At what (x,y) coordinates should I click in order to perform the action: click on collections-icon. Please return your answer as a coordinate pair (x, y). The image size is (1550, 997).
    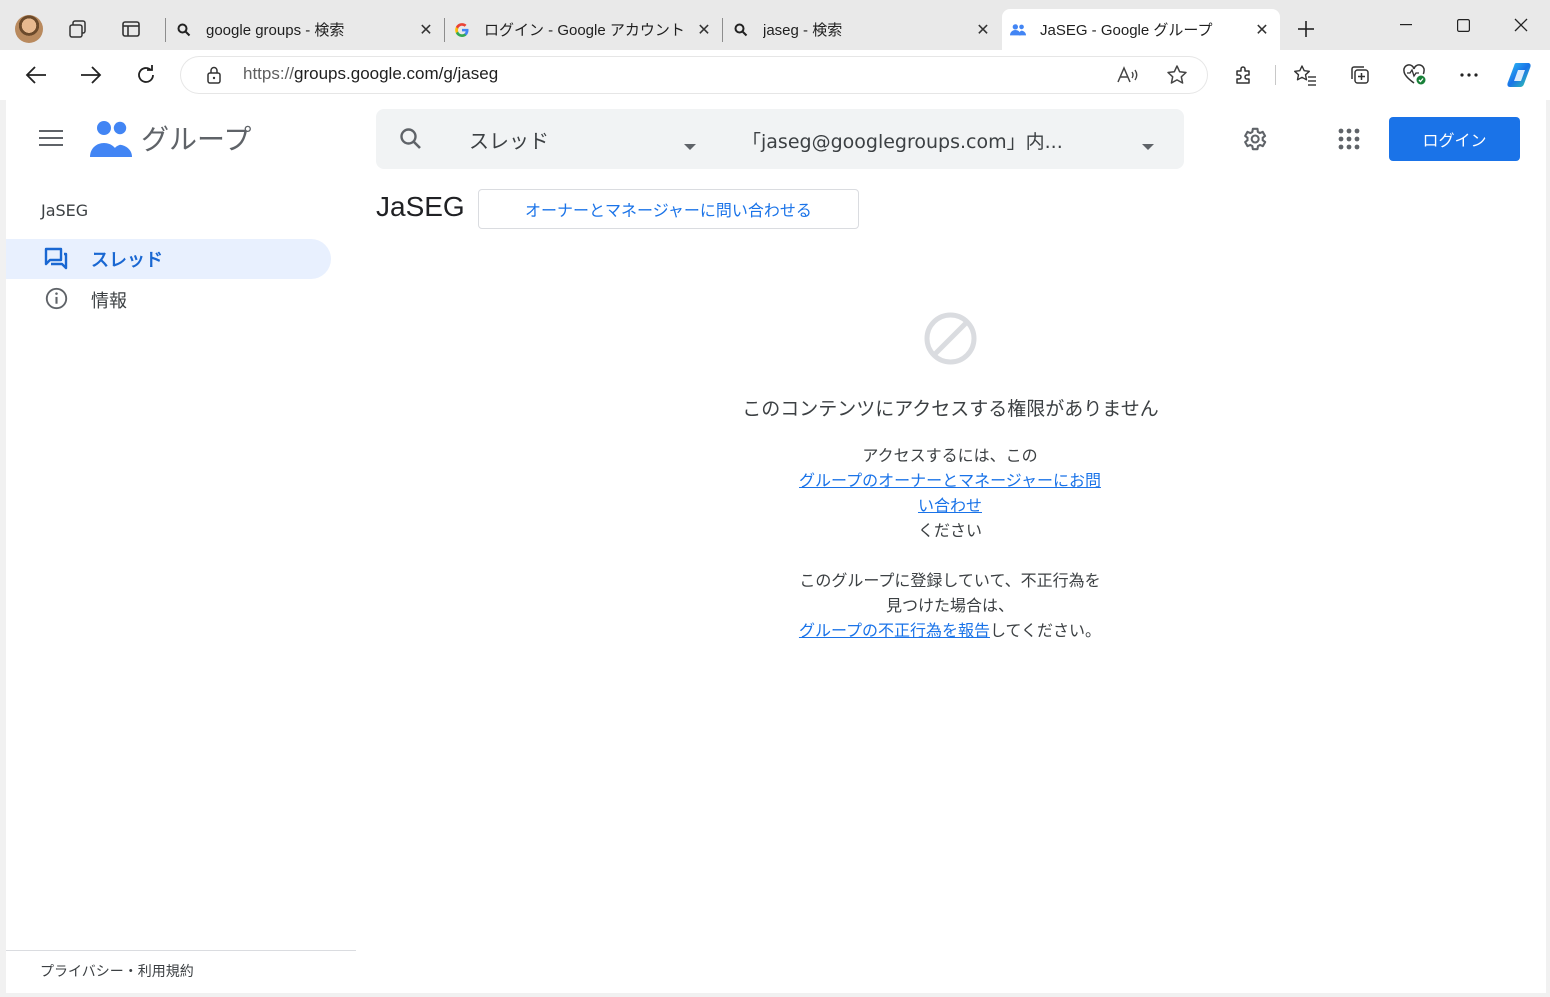
    Looking at the image, I should click on (1360, 75).